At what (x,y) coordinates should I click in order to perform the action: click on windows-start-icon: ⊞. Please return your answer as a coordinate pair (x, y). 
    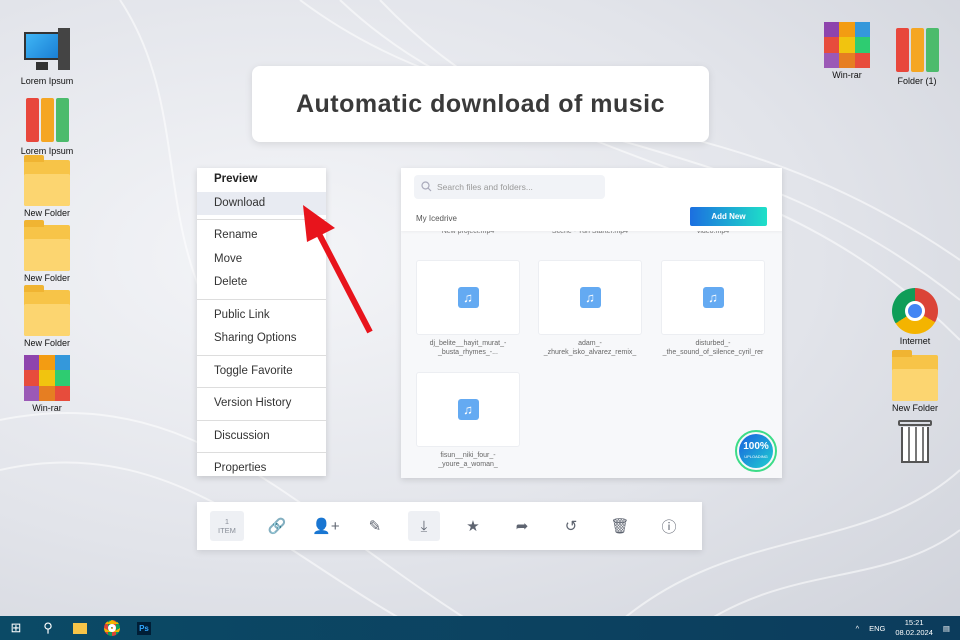
    Looking at the image, I should click on (16, 628).